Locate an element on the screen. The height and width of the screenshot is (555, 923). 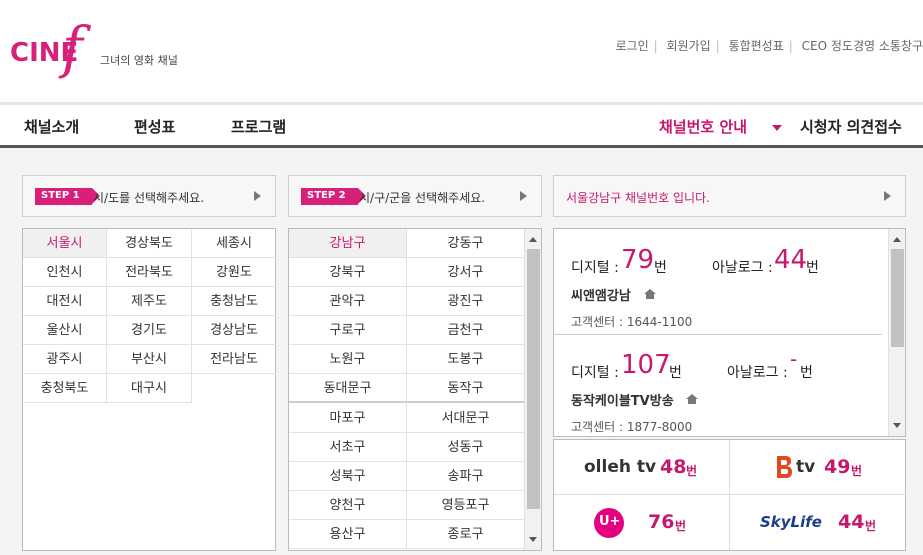
nav-channel-intro: 채널소개 is located at coordinates (51, 126).